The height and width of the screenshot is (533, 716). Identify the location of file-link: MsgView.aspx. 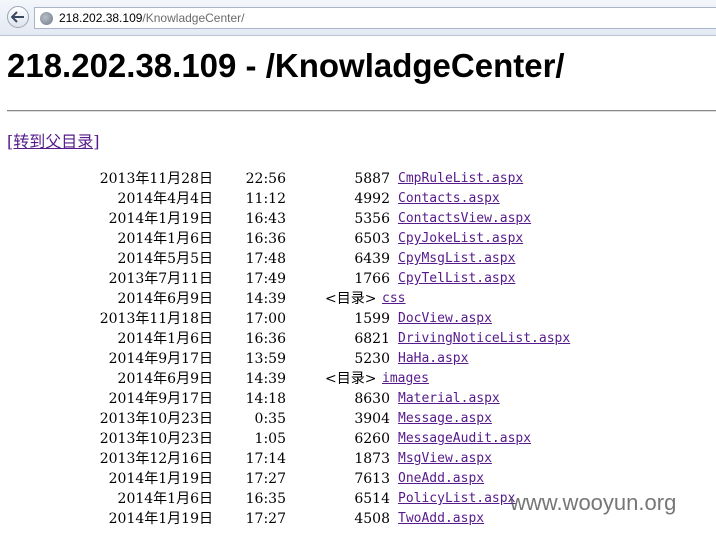
(445, 459).